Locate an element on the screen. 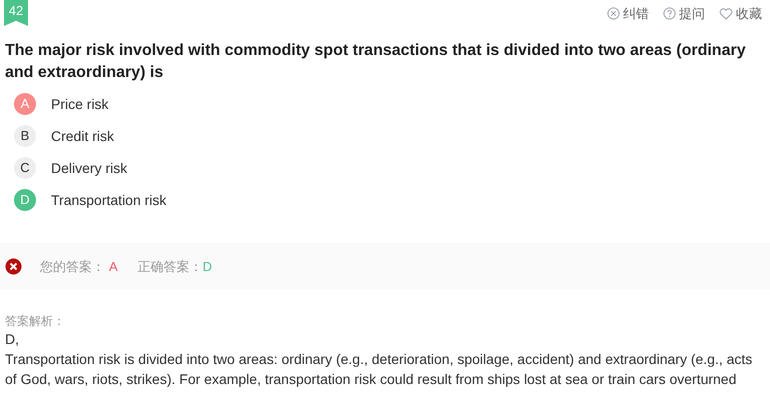 The height and width of the screenshot is (419, 770). heart-icon is located at coordinates (726, 14).